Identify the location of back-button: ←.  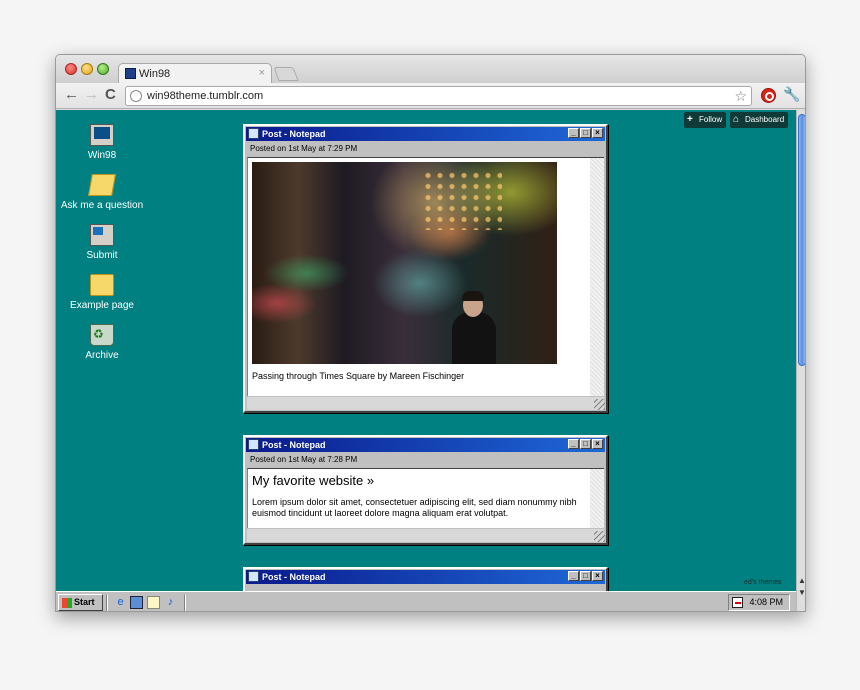
(71, 95).